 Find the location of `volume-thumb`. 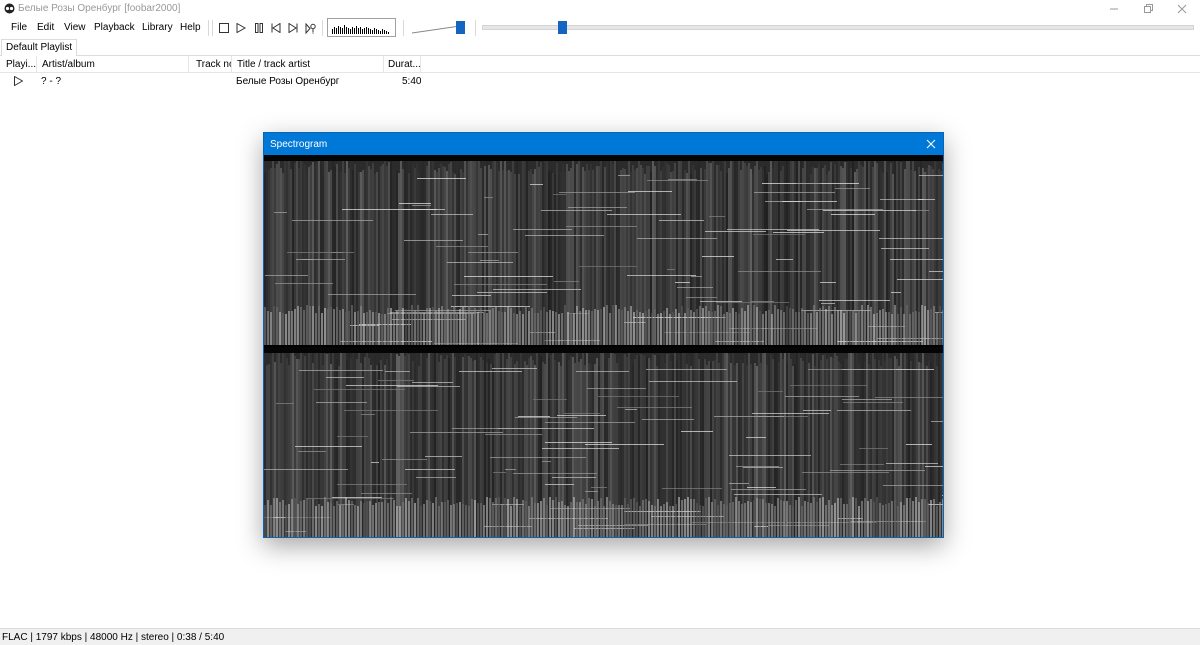

volume-thumb is located at coordinates (460, 27).